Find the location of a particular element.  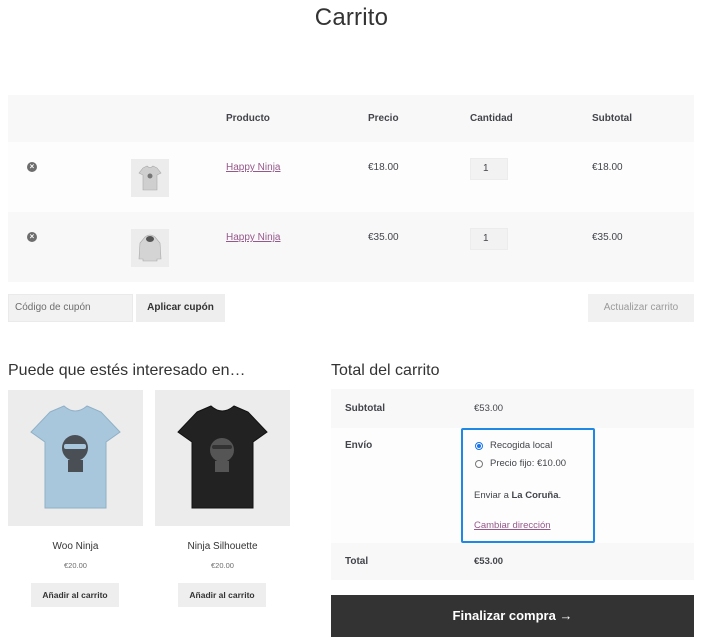

total-value: €53.00 is located at coordinates (489, 561).